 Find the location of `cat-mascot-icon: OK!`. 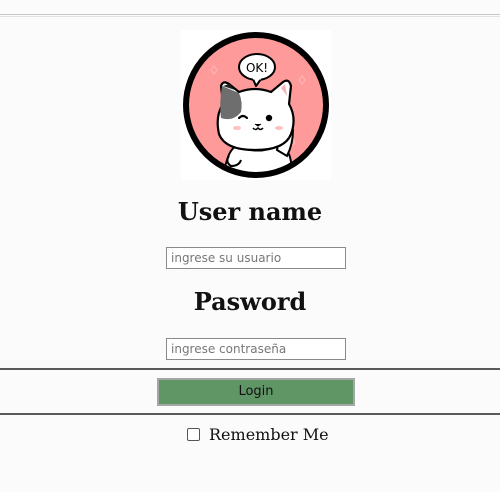

cat-mascot-icon: OK! is located at coordinates (256, 105).